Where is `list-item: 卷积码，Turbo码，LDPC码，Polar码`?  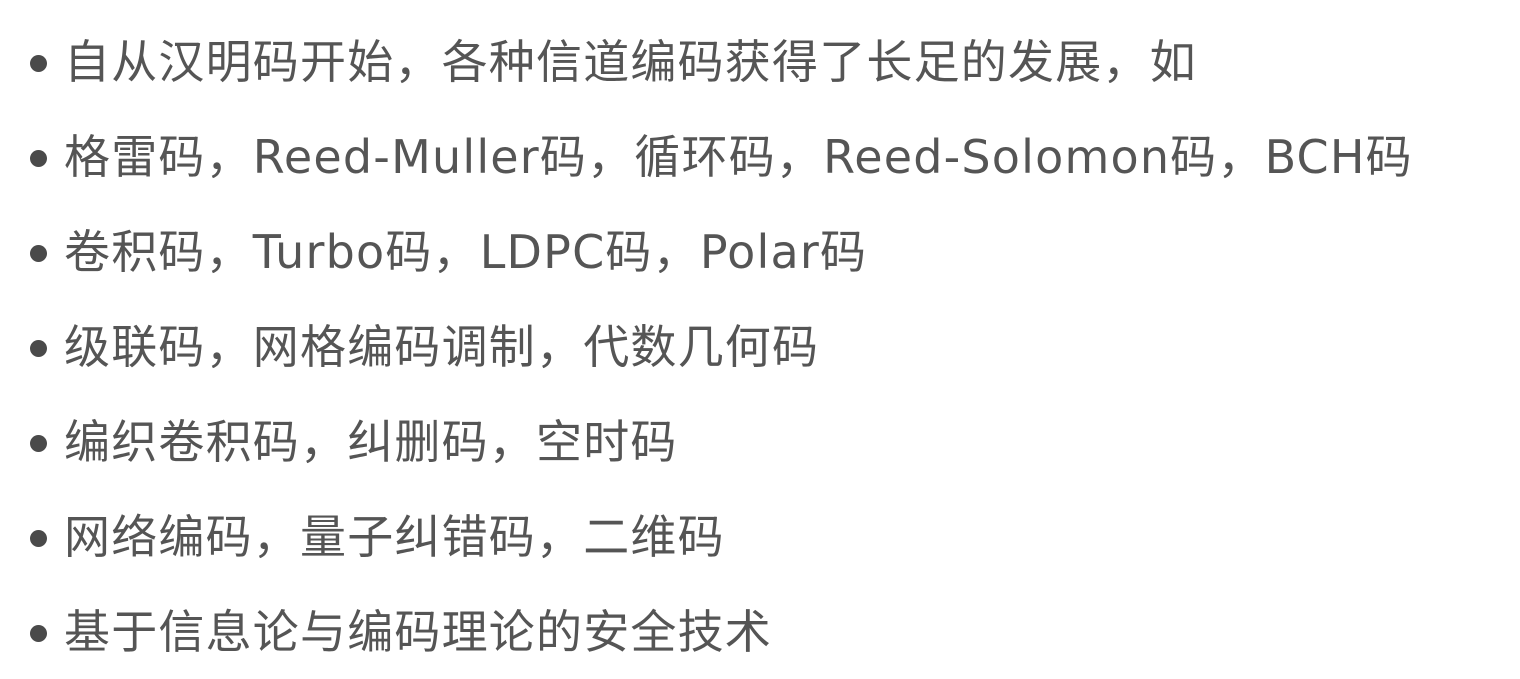 list-item: 卷积码，Turbo码，LDPC码，Polar码 is located at coordinates (770, 251).